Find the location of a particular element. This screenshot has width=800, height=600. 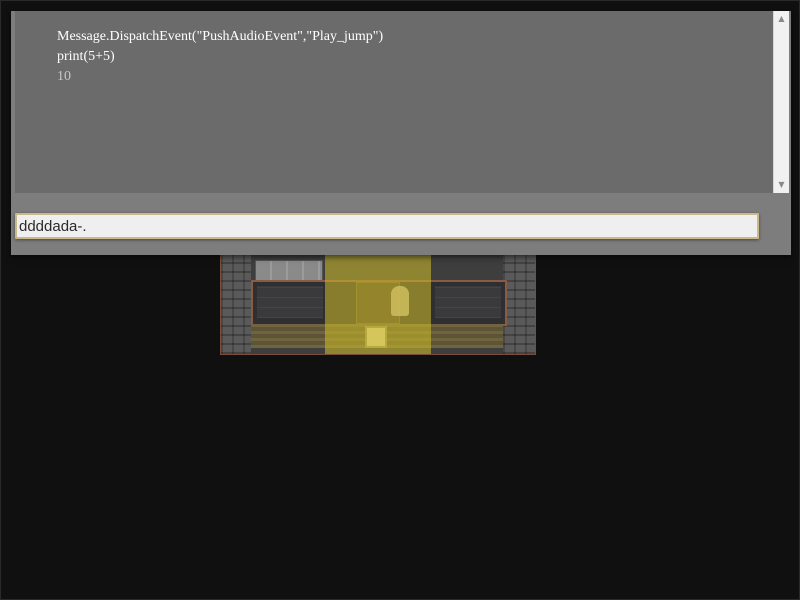

dark-floor-panel-right is located at coordinates (468, 302).